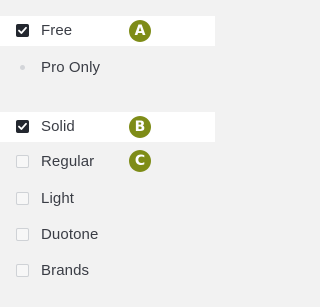 The image size is (320, 307). Describe the element at coordinates (107, 235) in the screenshot. I see `filter-row-duotone: Duotone` at that location.